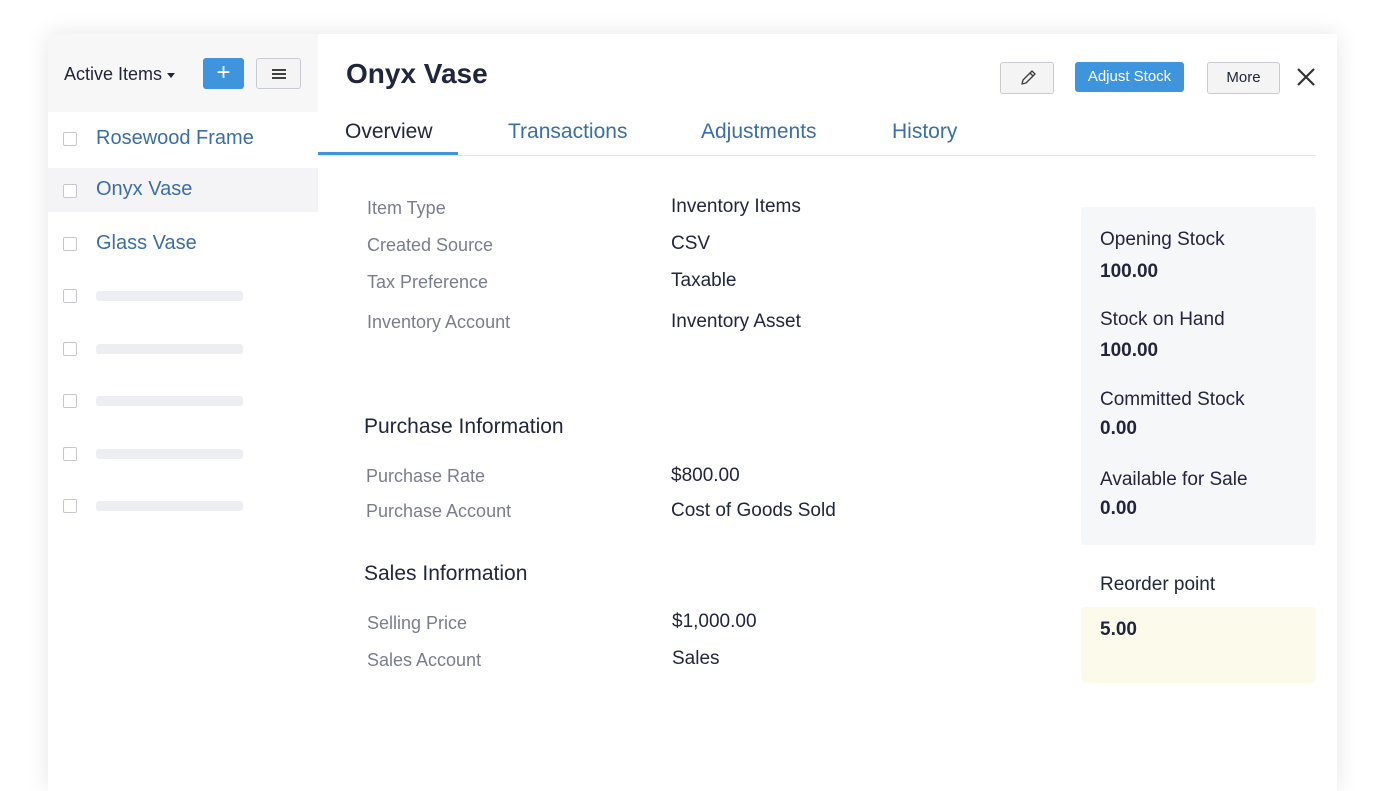 Image resolution: width=1381 pixels, height=791 pixels. What do you see at coordinates (223, 73) in the screenshot?
I see `add-item-button: +` at bounding box center [223, 73].